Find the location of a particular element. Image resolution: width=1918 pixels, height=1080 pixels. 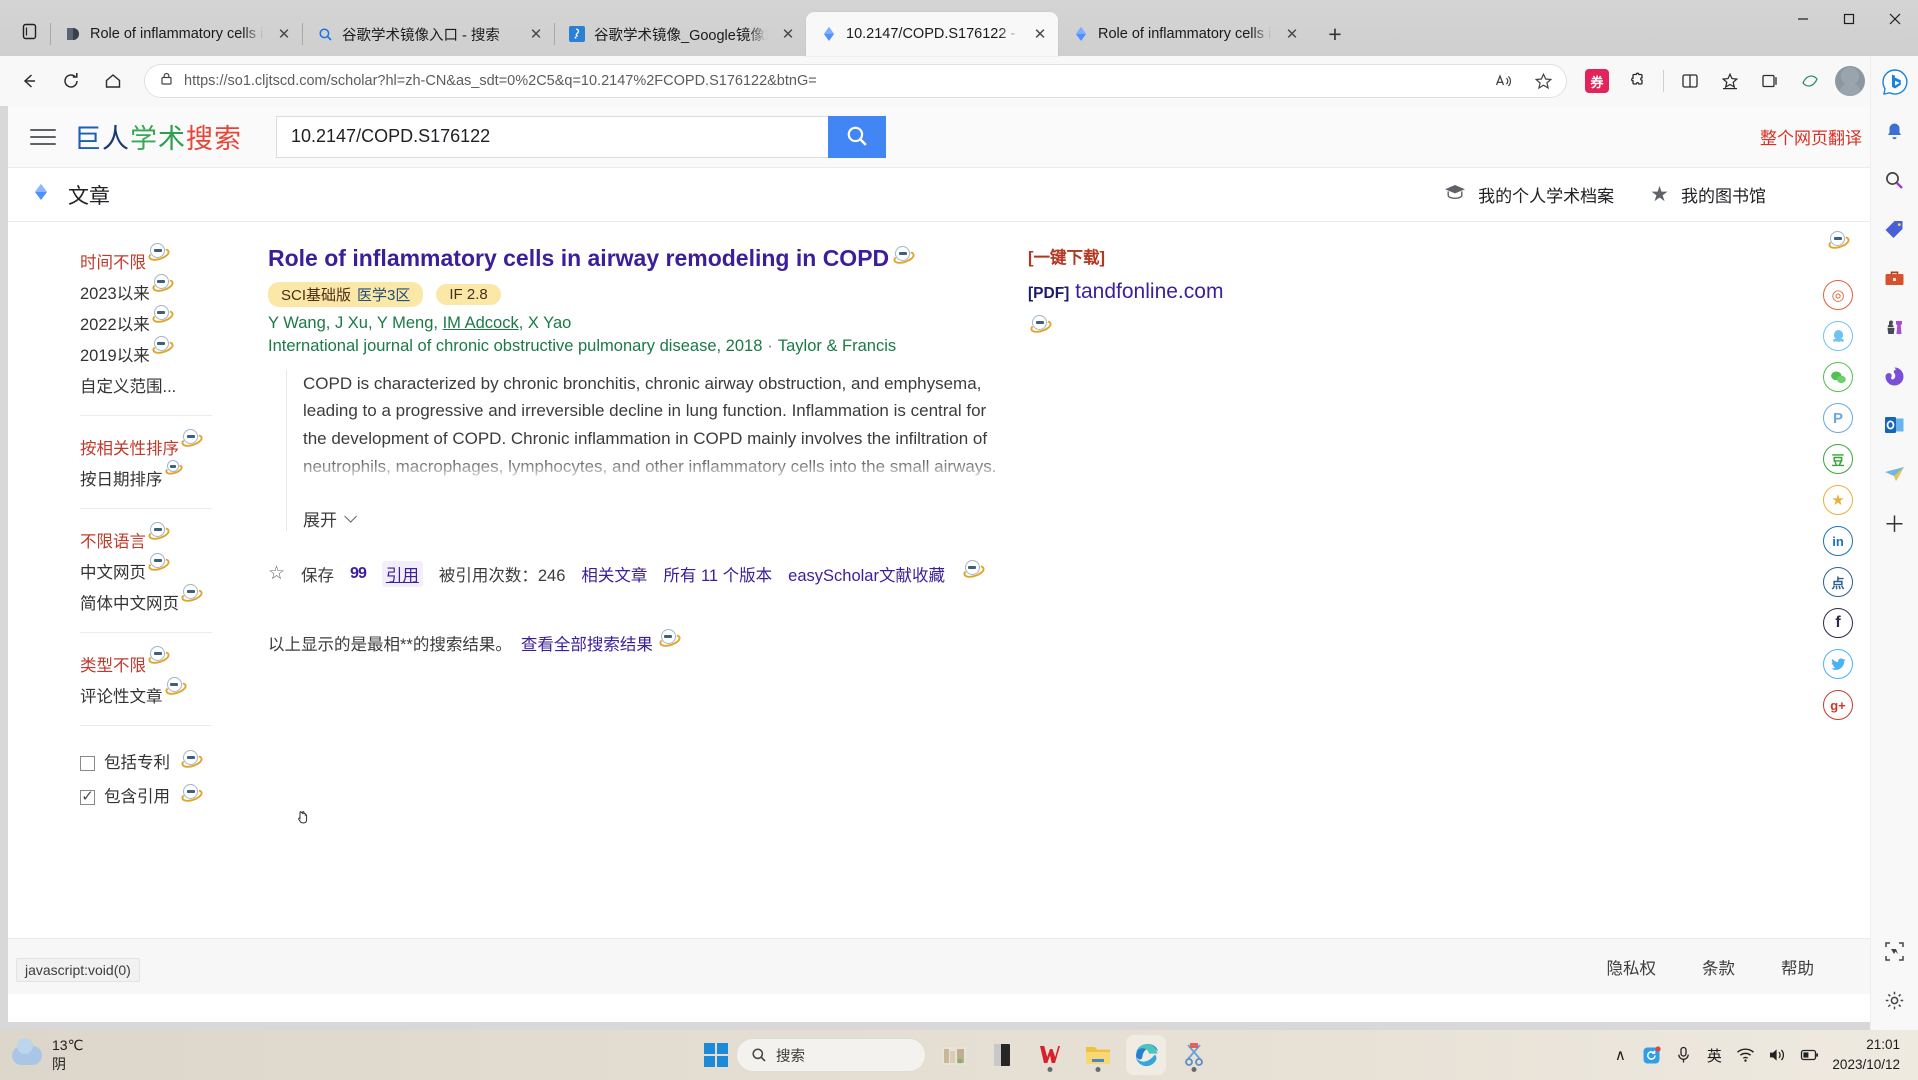

tray-overflow-chevron-icon: ∧ is located at coordinates (1620, 1055).